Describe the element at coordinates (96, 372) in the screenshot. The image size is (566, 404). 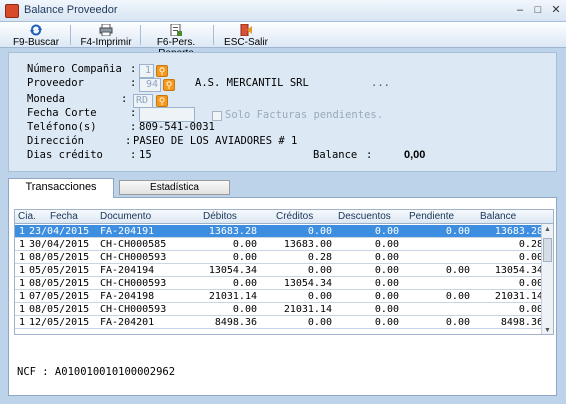
I see `ncf-text: NCF : A010010010100002962` at that location.